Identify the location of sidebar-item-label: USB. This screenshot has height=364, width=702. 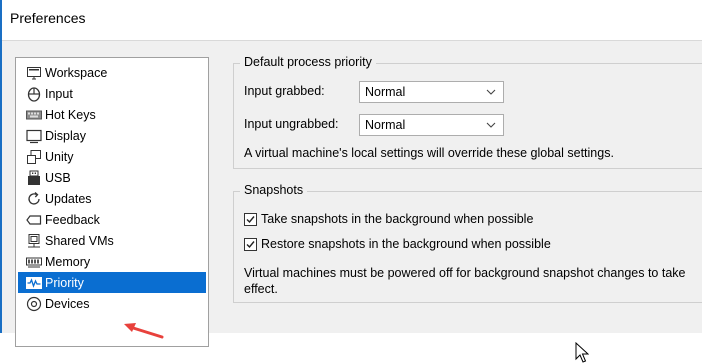
(58, 177).